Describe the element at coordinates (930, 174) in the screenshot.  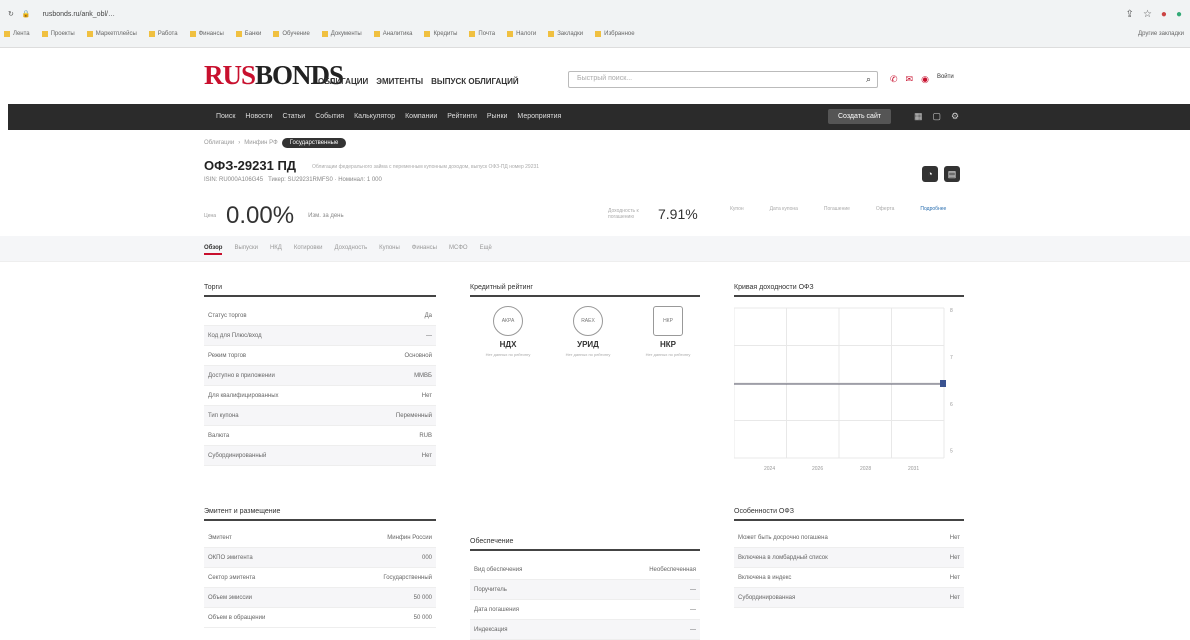
I see `chart-icon: ◔` at that location.